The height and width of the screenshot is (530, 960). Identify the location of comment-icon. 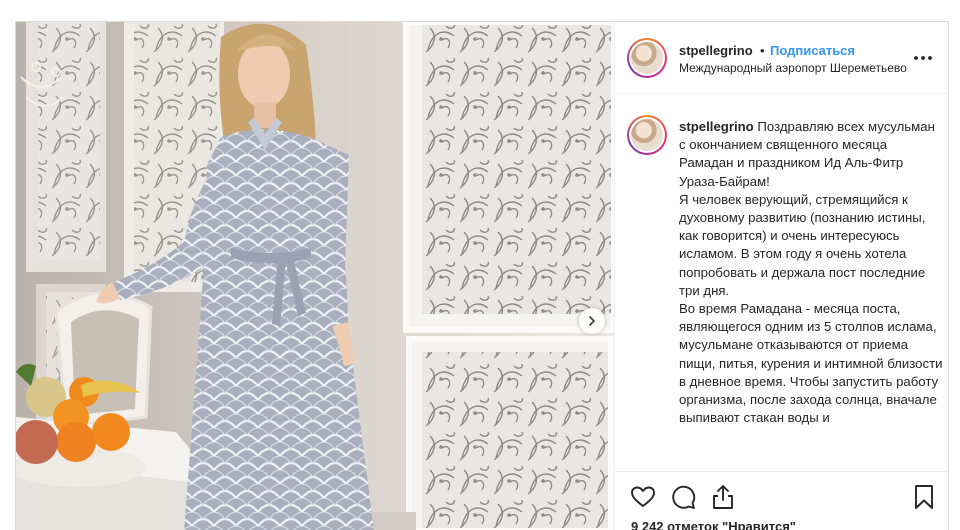
(683, 497).